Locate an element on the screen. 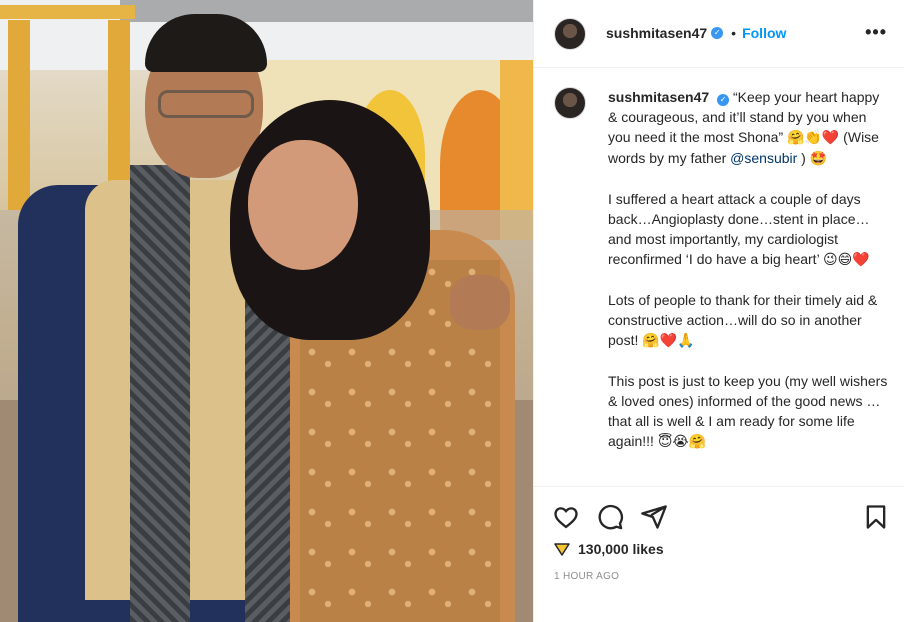 This screenshot has width=904, height=622. comment-icon is located at coordinates (610, 517).